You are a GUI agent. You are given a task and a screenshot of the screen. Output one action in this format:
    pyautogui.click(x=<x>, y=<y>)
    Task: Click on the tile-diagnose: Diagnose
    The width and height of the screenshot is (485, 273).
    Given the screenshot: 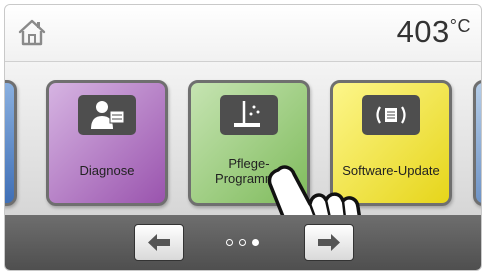 What is the action you would take?
    pyautogui.click(x=107, y=143)
    